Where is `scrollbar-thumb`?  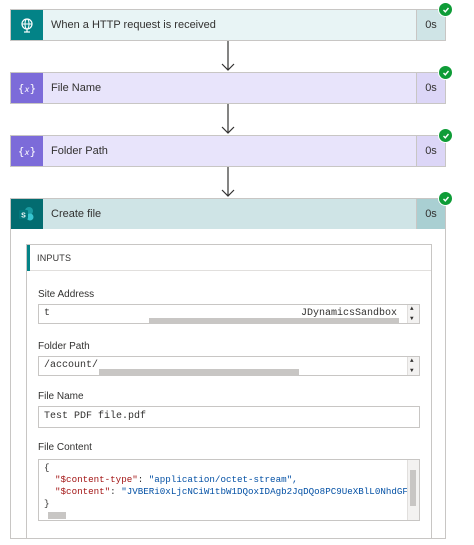 scrollbar-thumb is located at coordinates (413, 488).